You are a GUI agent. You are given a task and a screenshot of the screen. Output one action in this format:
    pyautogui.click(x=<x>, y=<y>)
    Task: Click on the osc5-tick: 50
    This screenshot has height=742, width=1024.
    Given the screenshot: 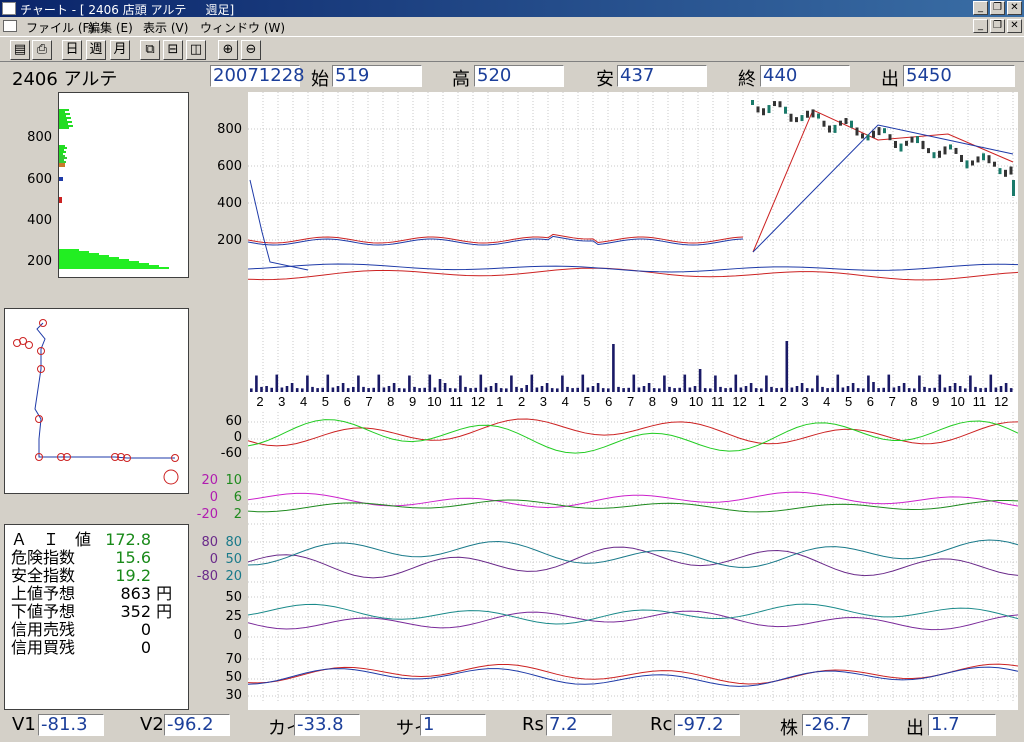 What is the action you would take?
    pyautogui.click(x=233, y=677)
    